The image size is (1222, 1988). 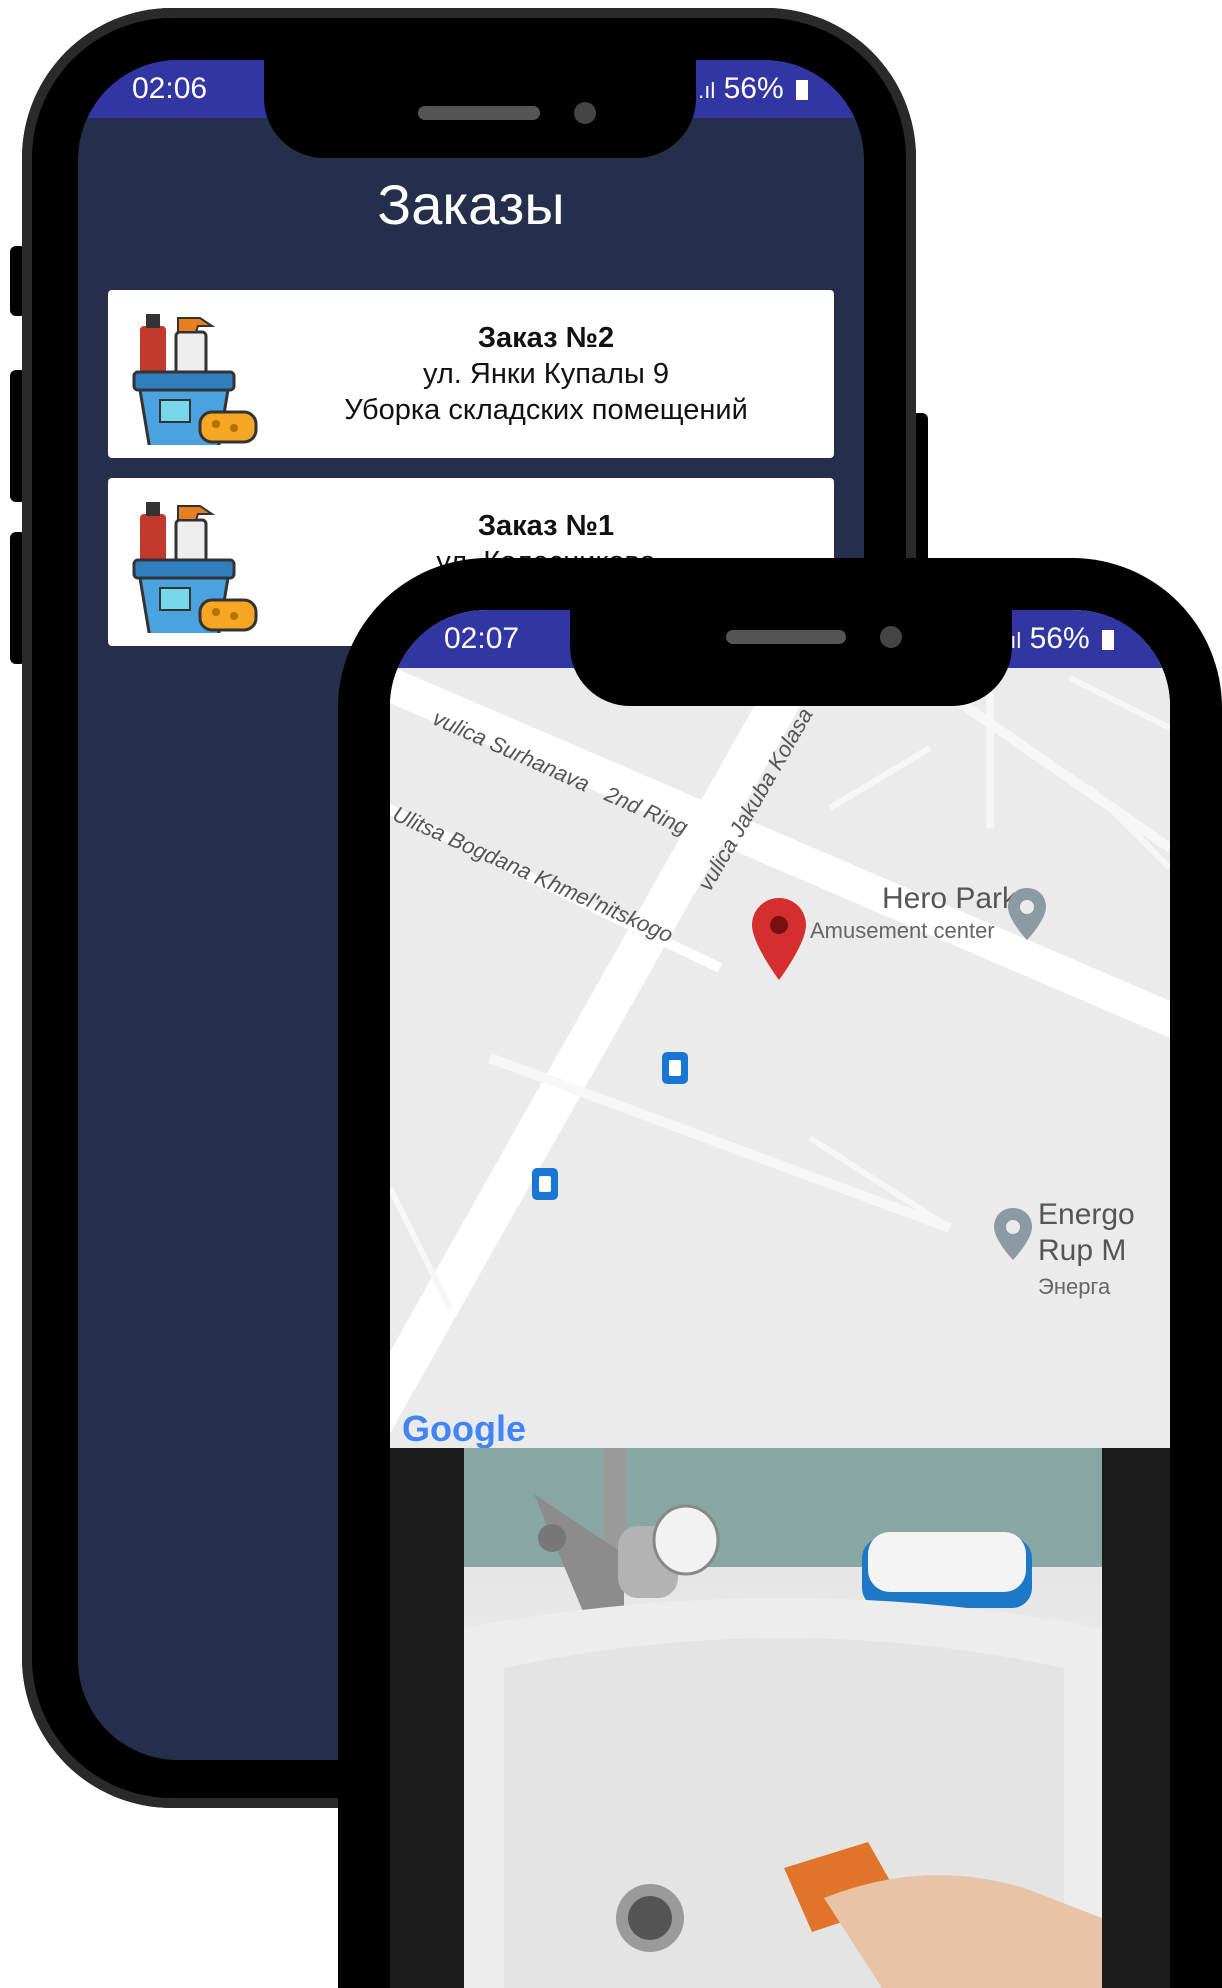 What do you see at coordinates (707, 90) in the screenshot?
I see `signal-icon: .ıl` at bounding box center [707, 90].